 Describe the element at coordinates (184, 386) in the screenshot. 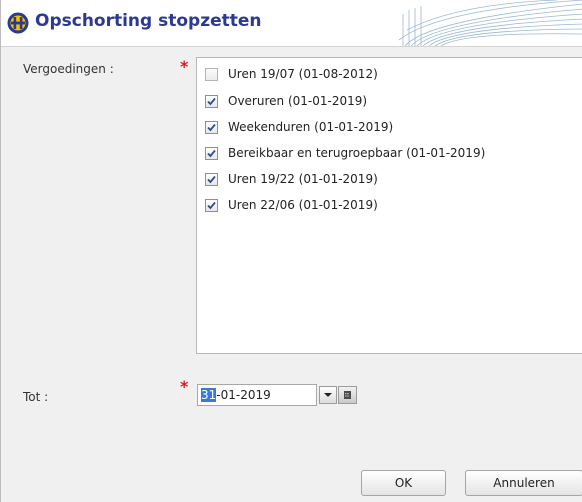

I see `until-required-mark: *` at that location.